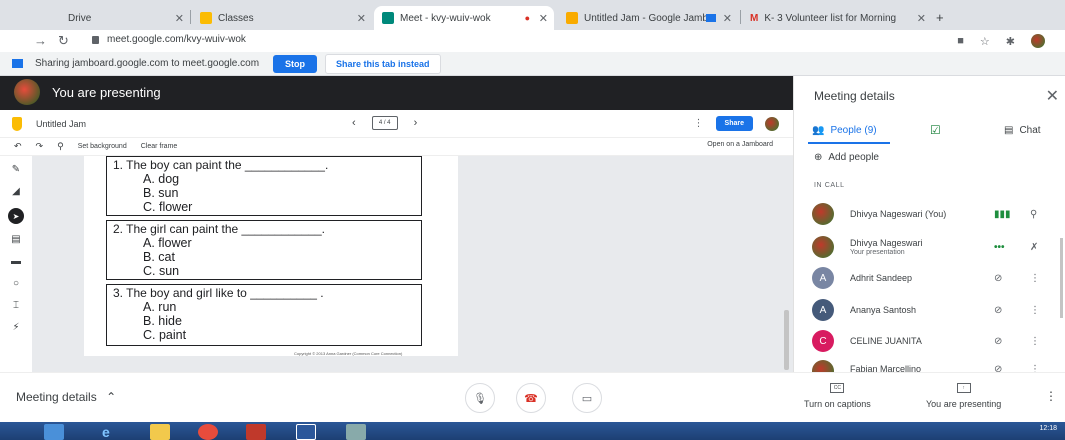 The width and height of the screenshot is (1065, 440). What do you see at coordinates (818, 157) in the screenshot?
I see `add-person-icon: ⊕` at bounding box center [818, 157].